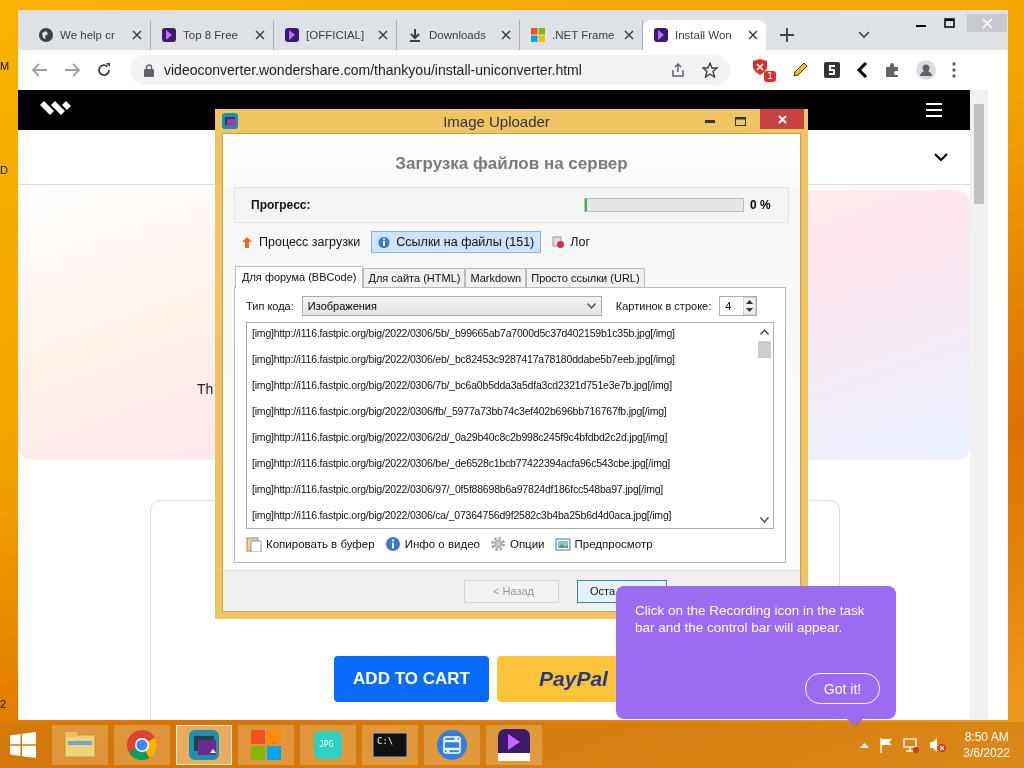  Describe the element at coordinates (787, 35) in the screenshot. I see `plus-icon` at that location.